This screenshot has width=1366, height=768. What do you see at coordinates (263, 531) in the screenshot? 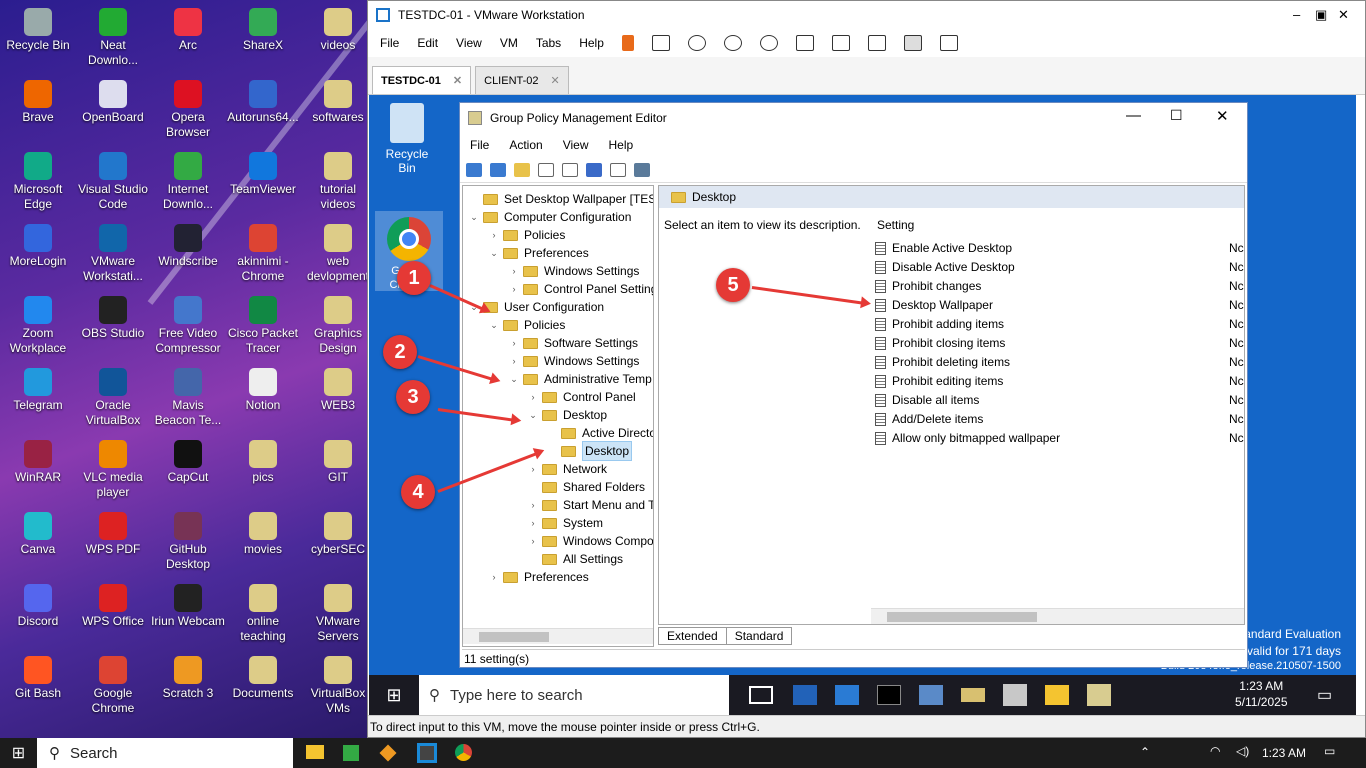
I see `desktop-icon: movies` at bounding box center [263, 531].